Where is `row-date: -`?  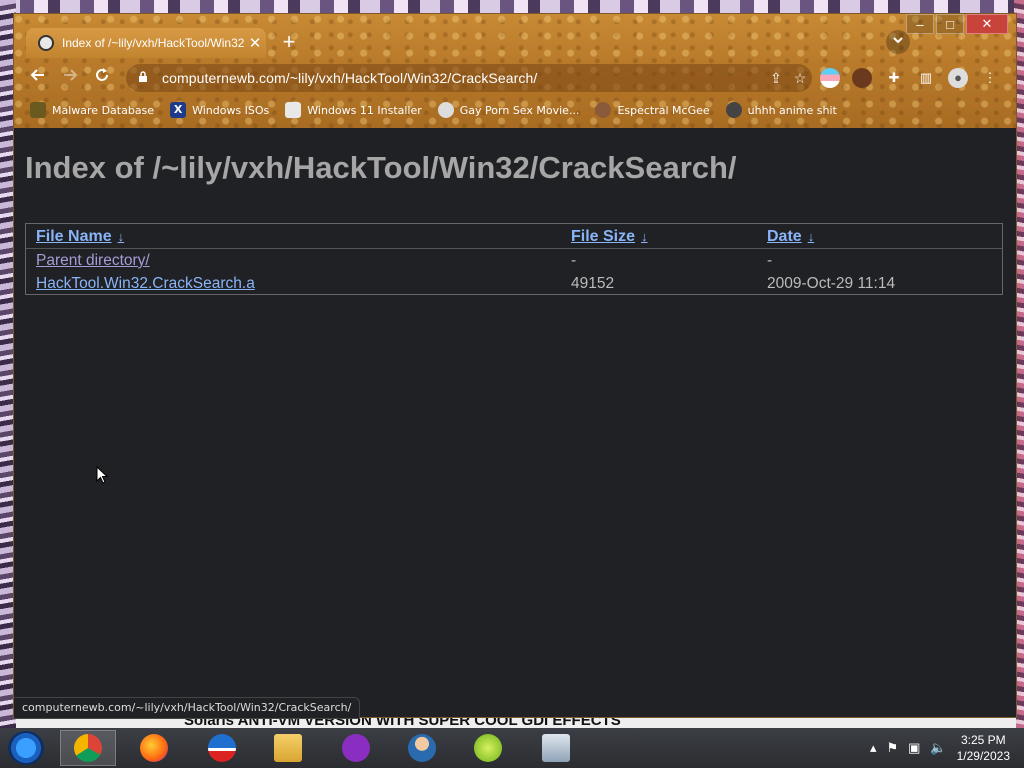
row-date: - is located at coordinates (770, 260).